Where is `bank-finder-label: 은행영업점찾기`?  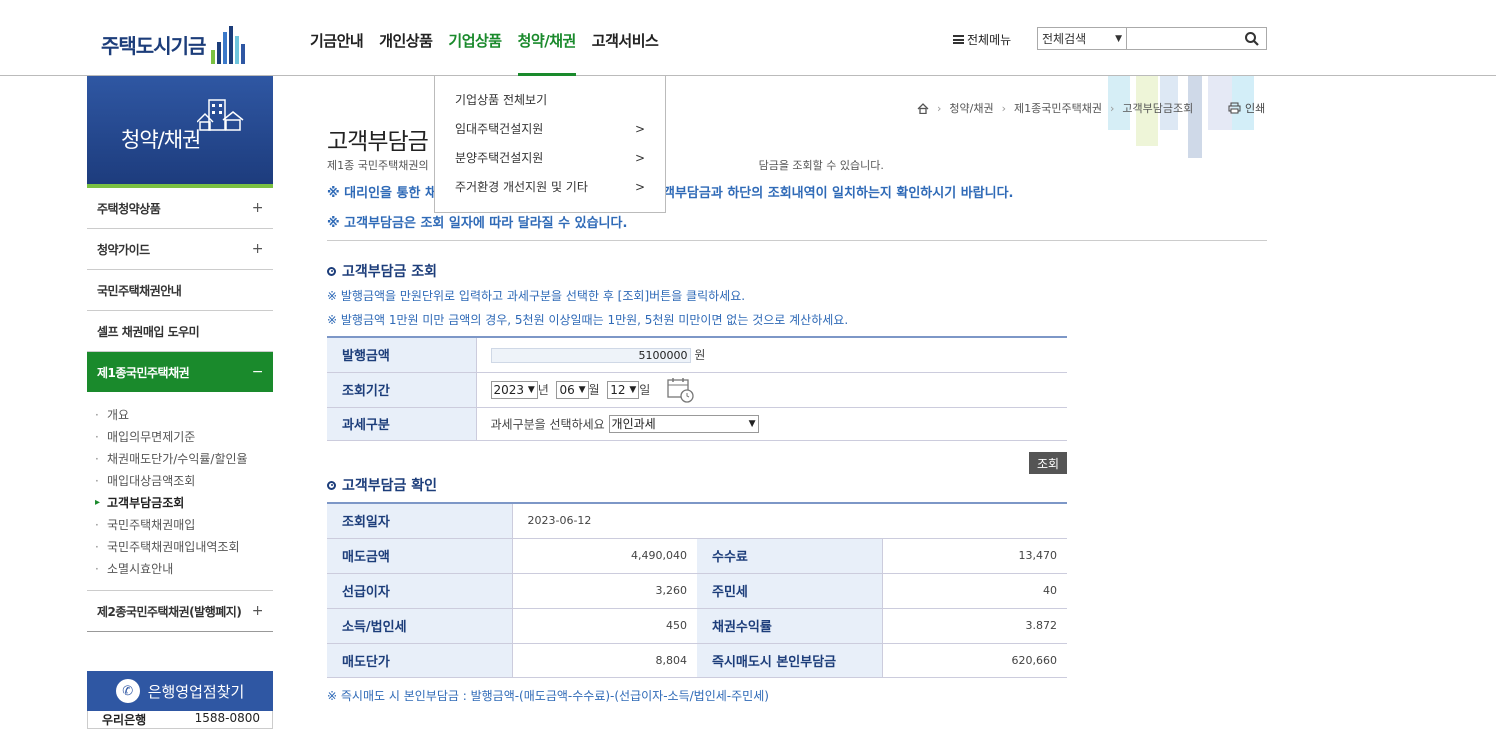 bank-finder-label: 은행영업점찾기 is located at coordinates (196, 691).